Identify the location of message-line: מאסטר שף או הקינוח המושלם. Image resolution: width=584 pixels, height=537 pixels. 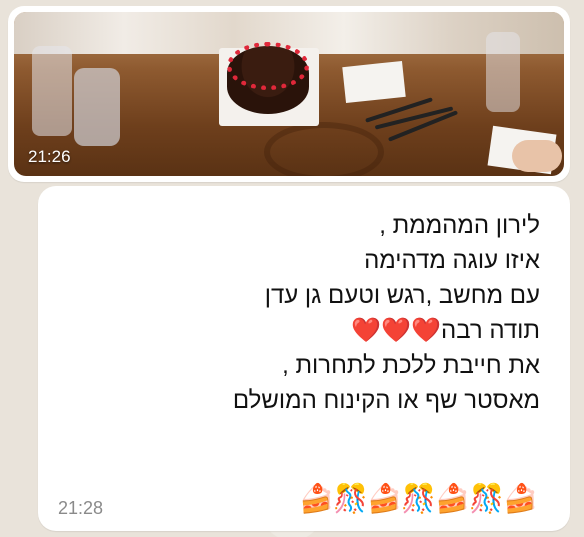
(386, 400).